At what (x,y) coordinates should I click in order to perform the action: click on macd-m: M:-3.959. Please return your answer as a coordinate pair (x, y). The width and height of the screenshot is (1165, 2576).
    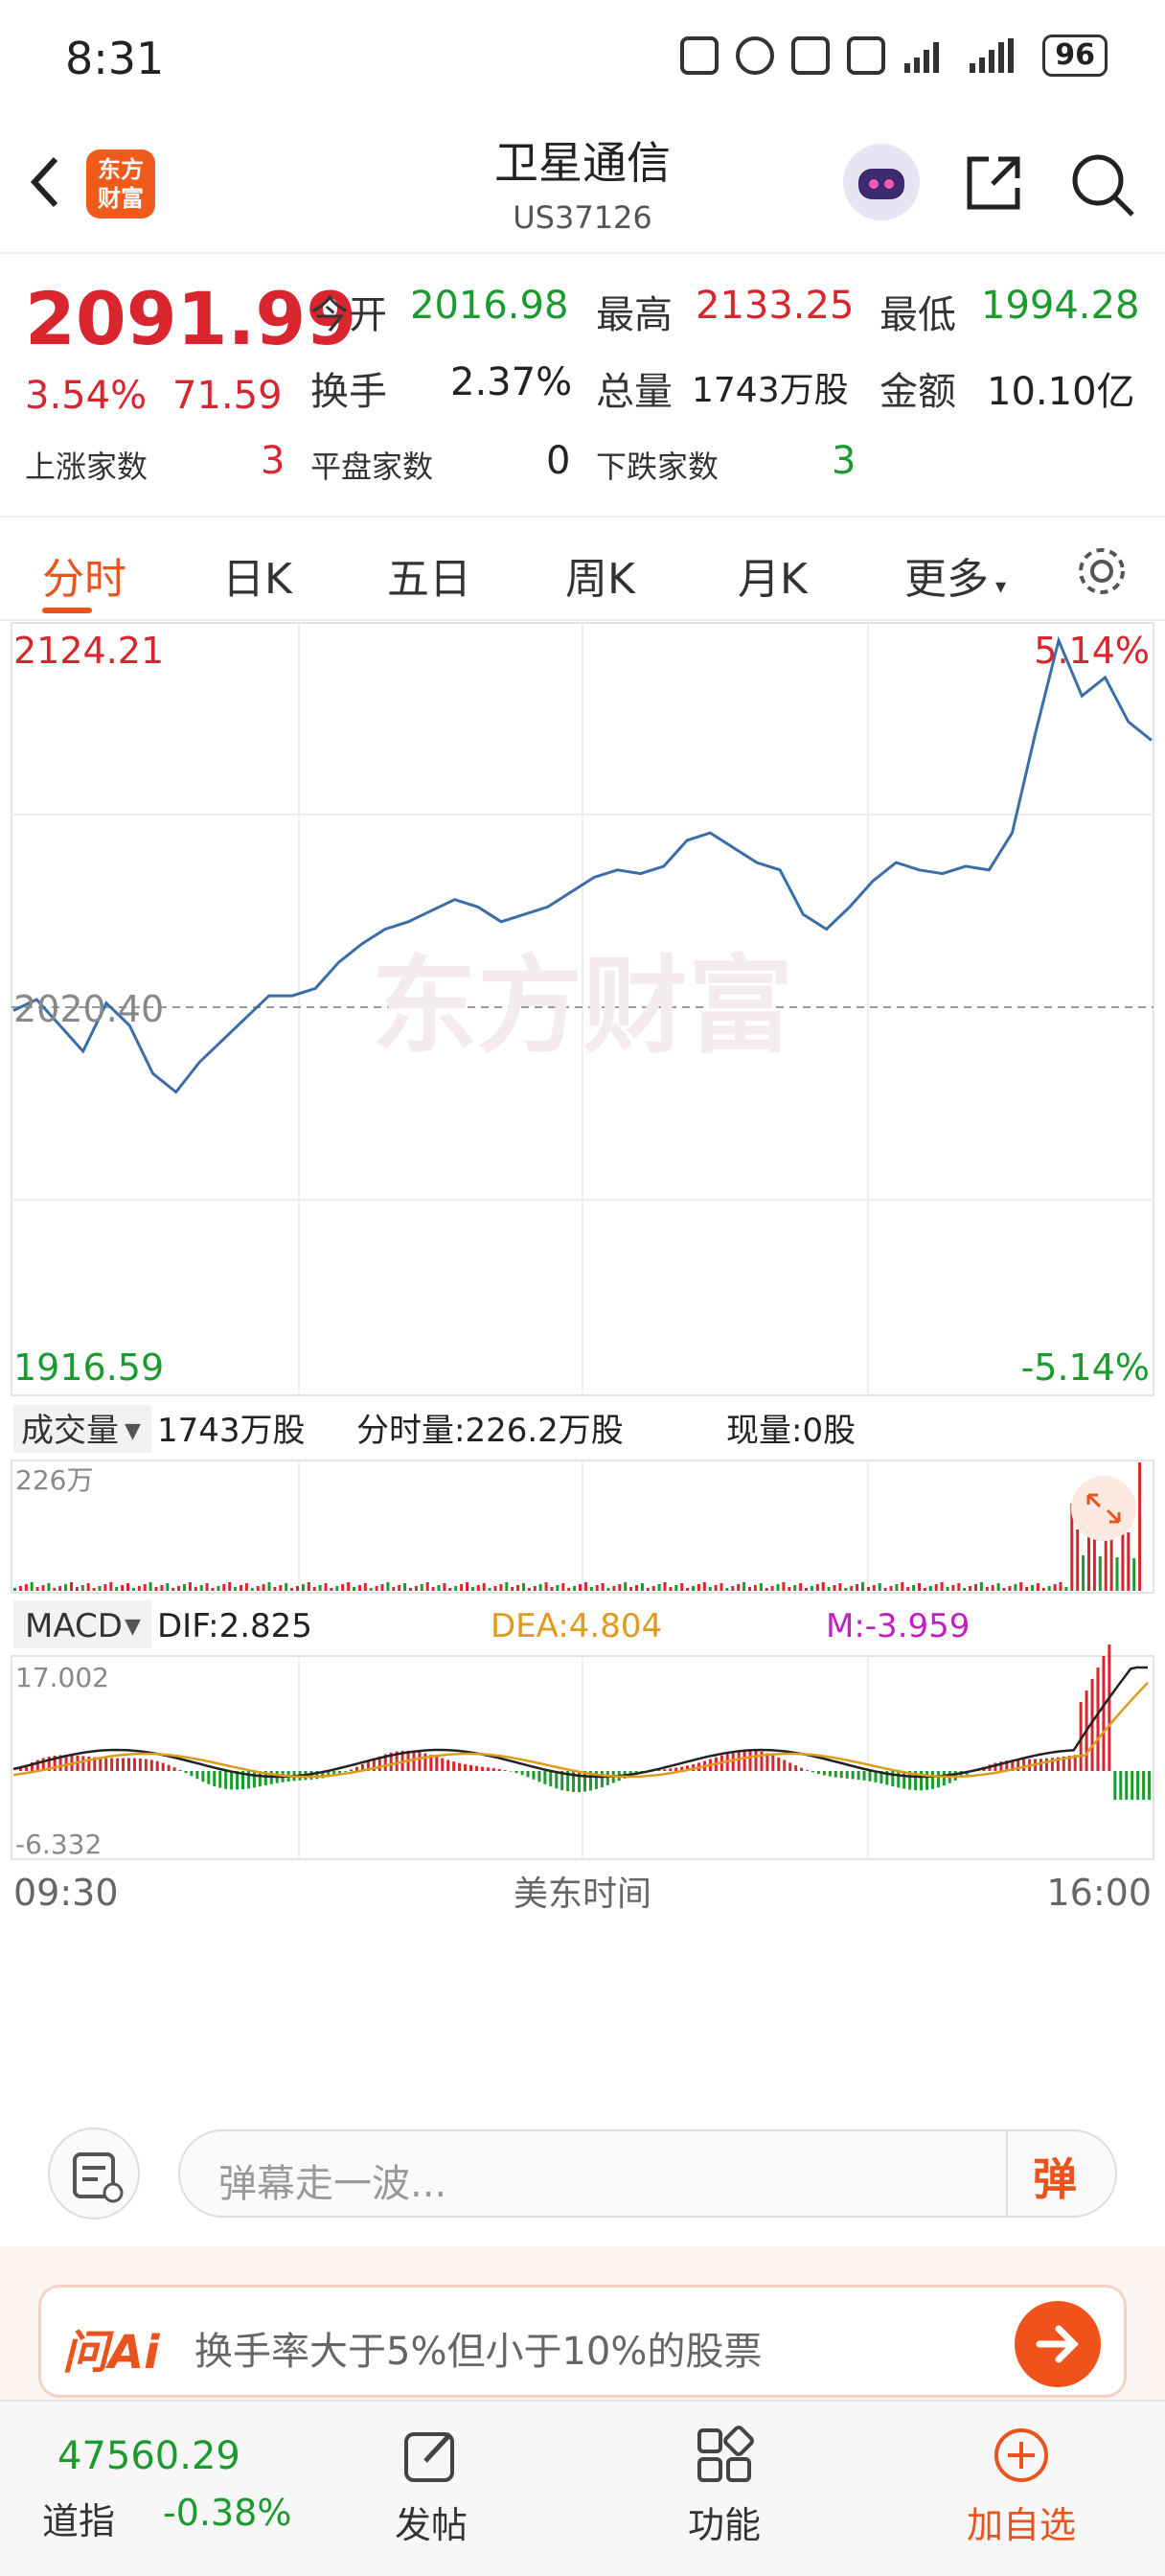
    Looking at the image, I should click on (898, 1626).